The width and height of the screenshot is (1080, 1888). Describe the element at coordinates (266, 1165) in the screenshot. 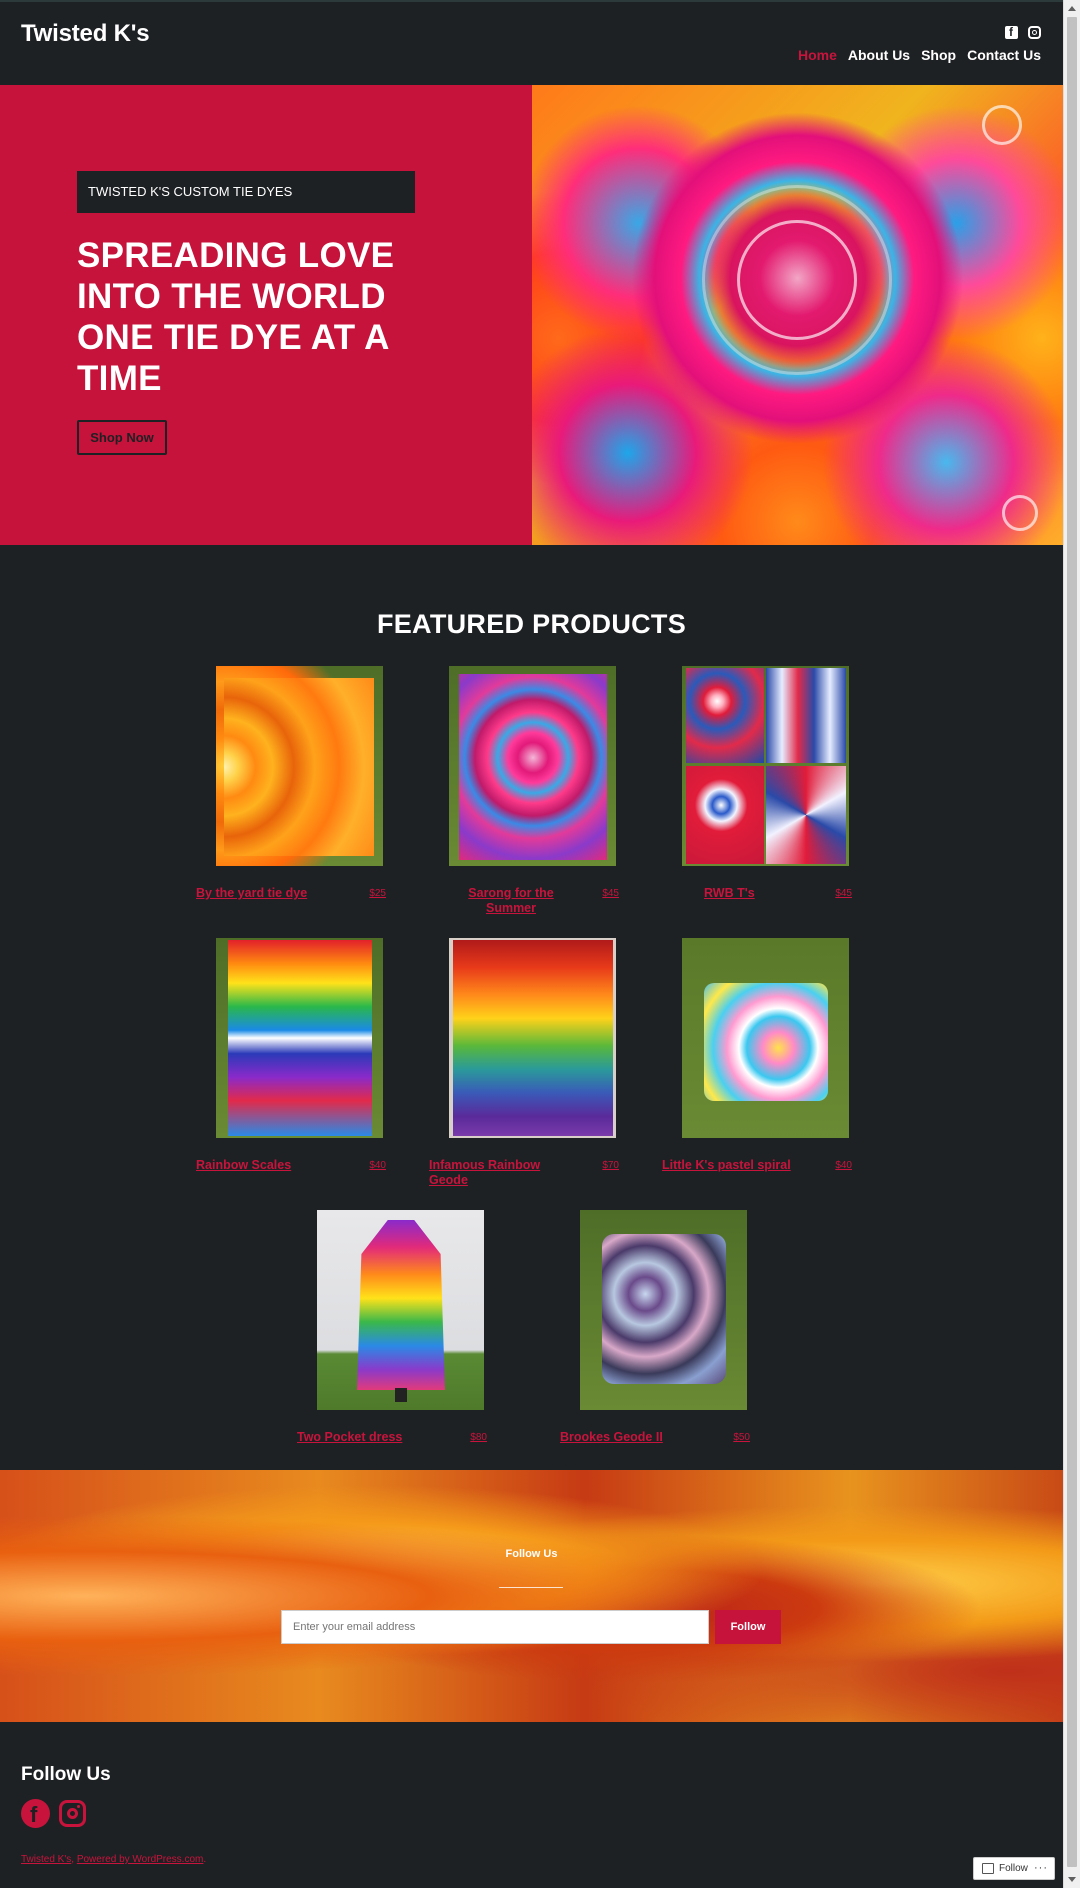

I see `product-name: Rainbow Scales` at that location.